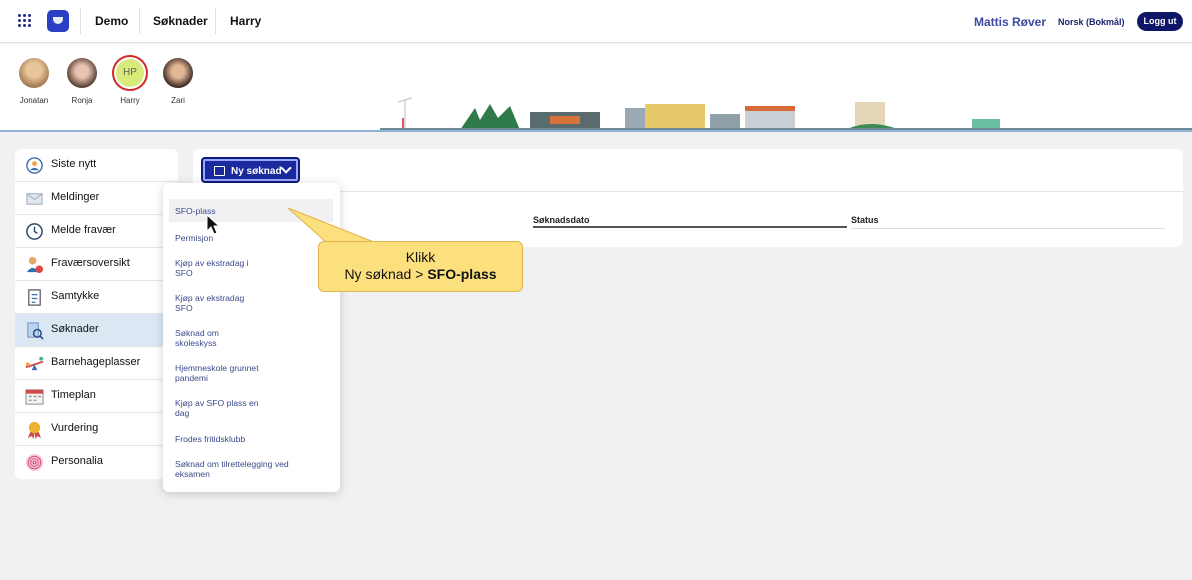 This screenshot has height=580, width=1192. I want to click on child-zari: Zari, so click(178, 81).